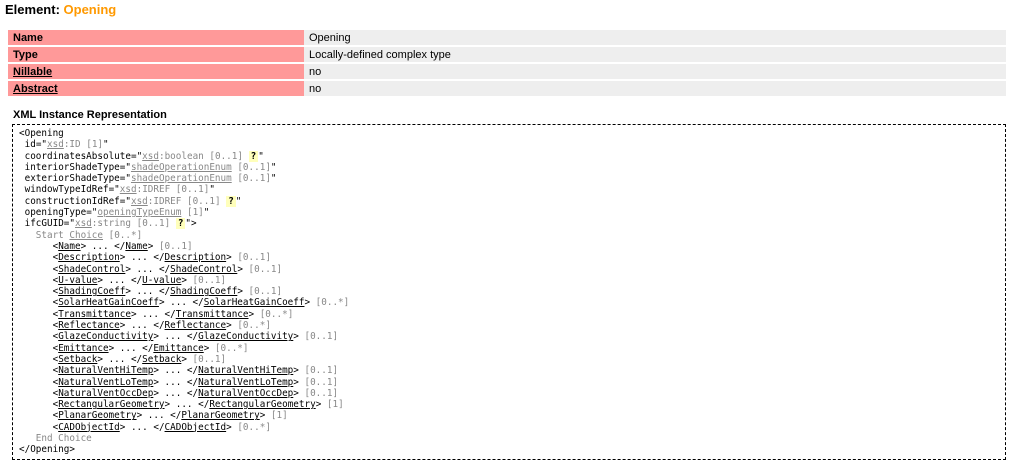  Describe the element at coordinates (655, 71) in the screenshot. I see `property-value: no` at that location.